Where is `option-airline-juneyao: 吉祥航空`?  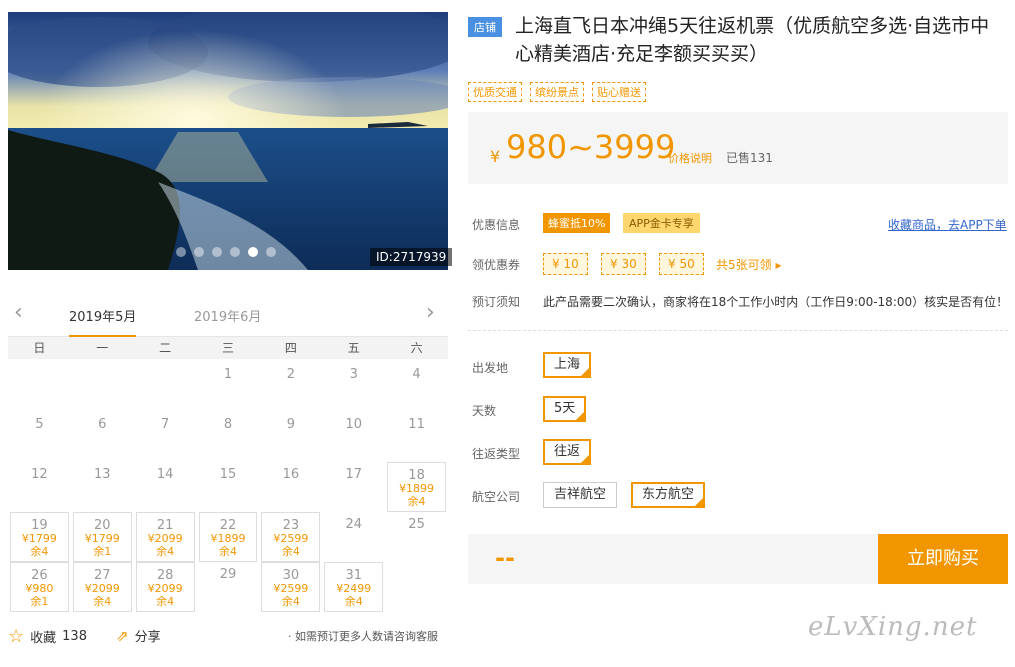 option-airline-juneyao: 吉祥航空 is located at coordinates (580, 495).